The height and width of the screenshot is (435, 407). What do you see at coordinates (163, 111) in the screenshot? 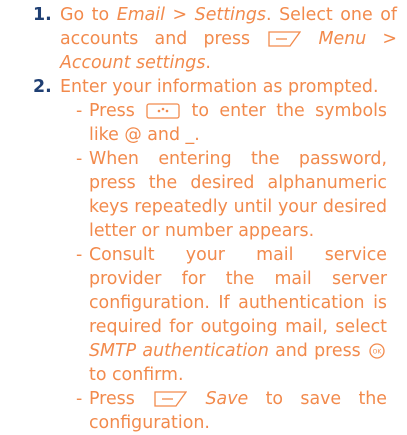
I see `symbol-key-icon` at bounding box center [163, 111].